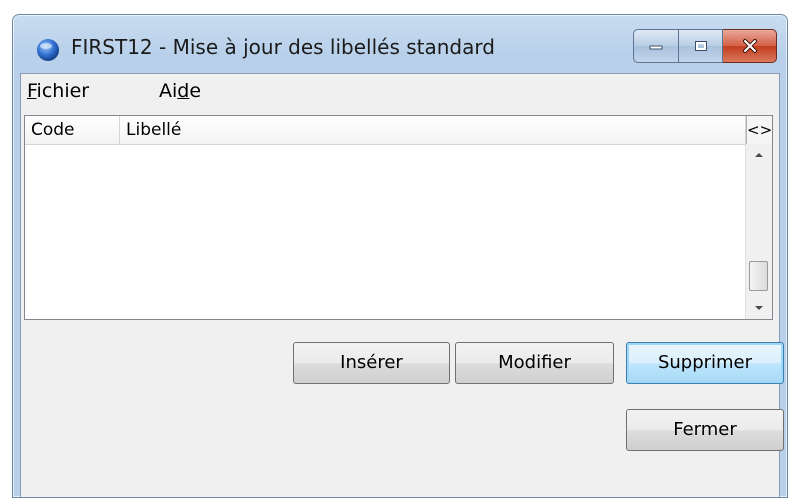 This screenshot has width=795, height=500. I want to click on minimize-icon, so click(656, 47).